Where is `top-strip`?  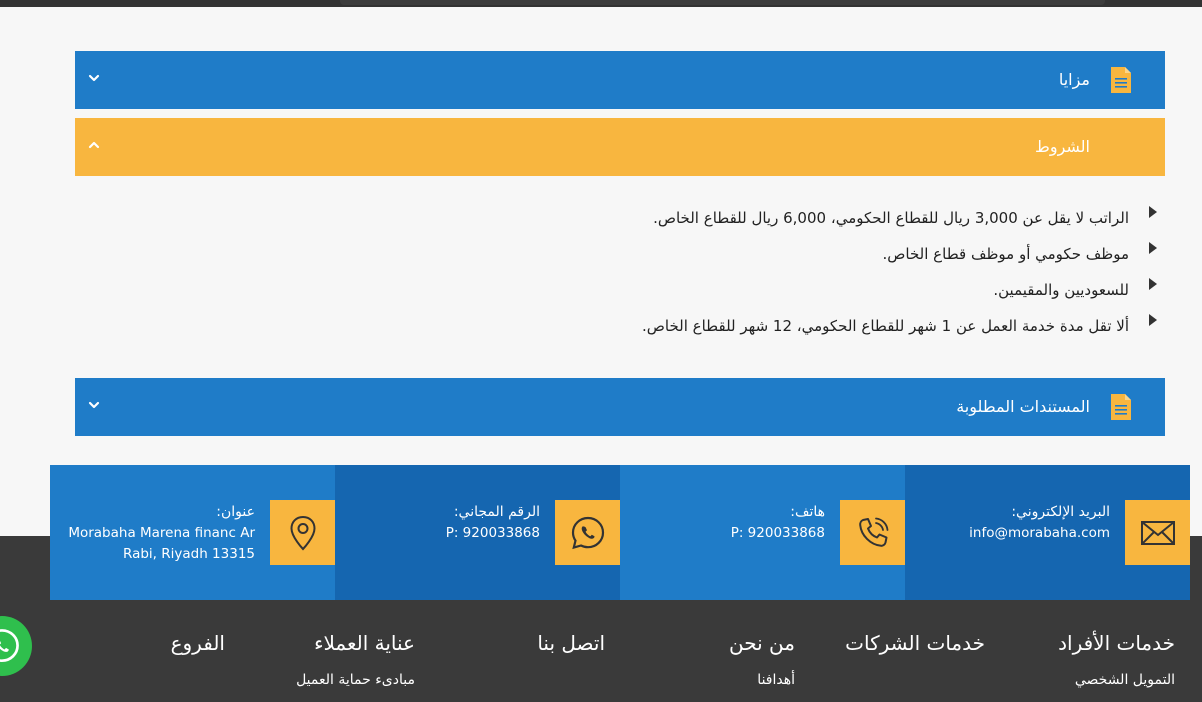
top-strip is located at coordinates (601, 3).